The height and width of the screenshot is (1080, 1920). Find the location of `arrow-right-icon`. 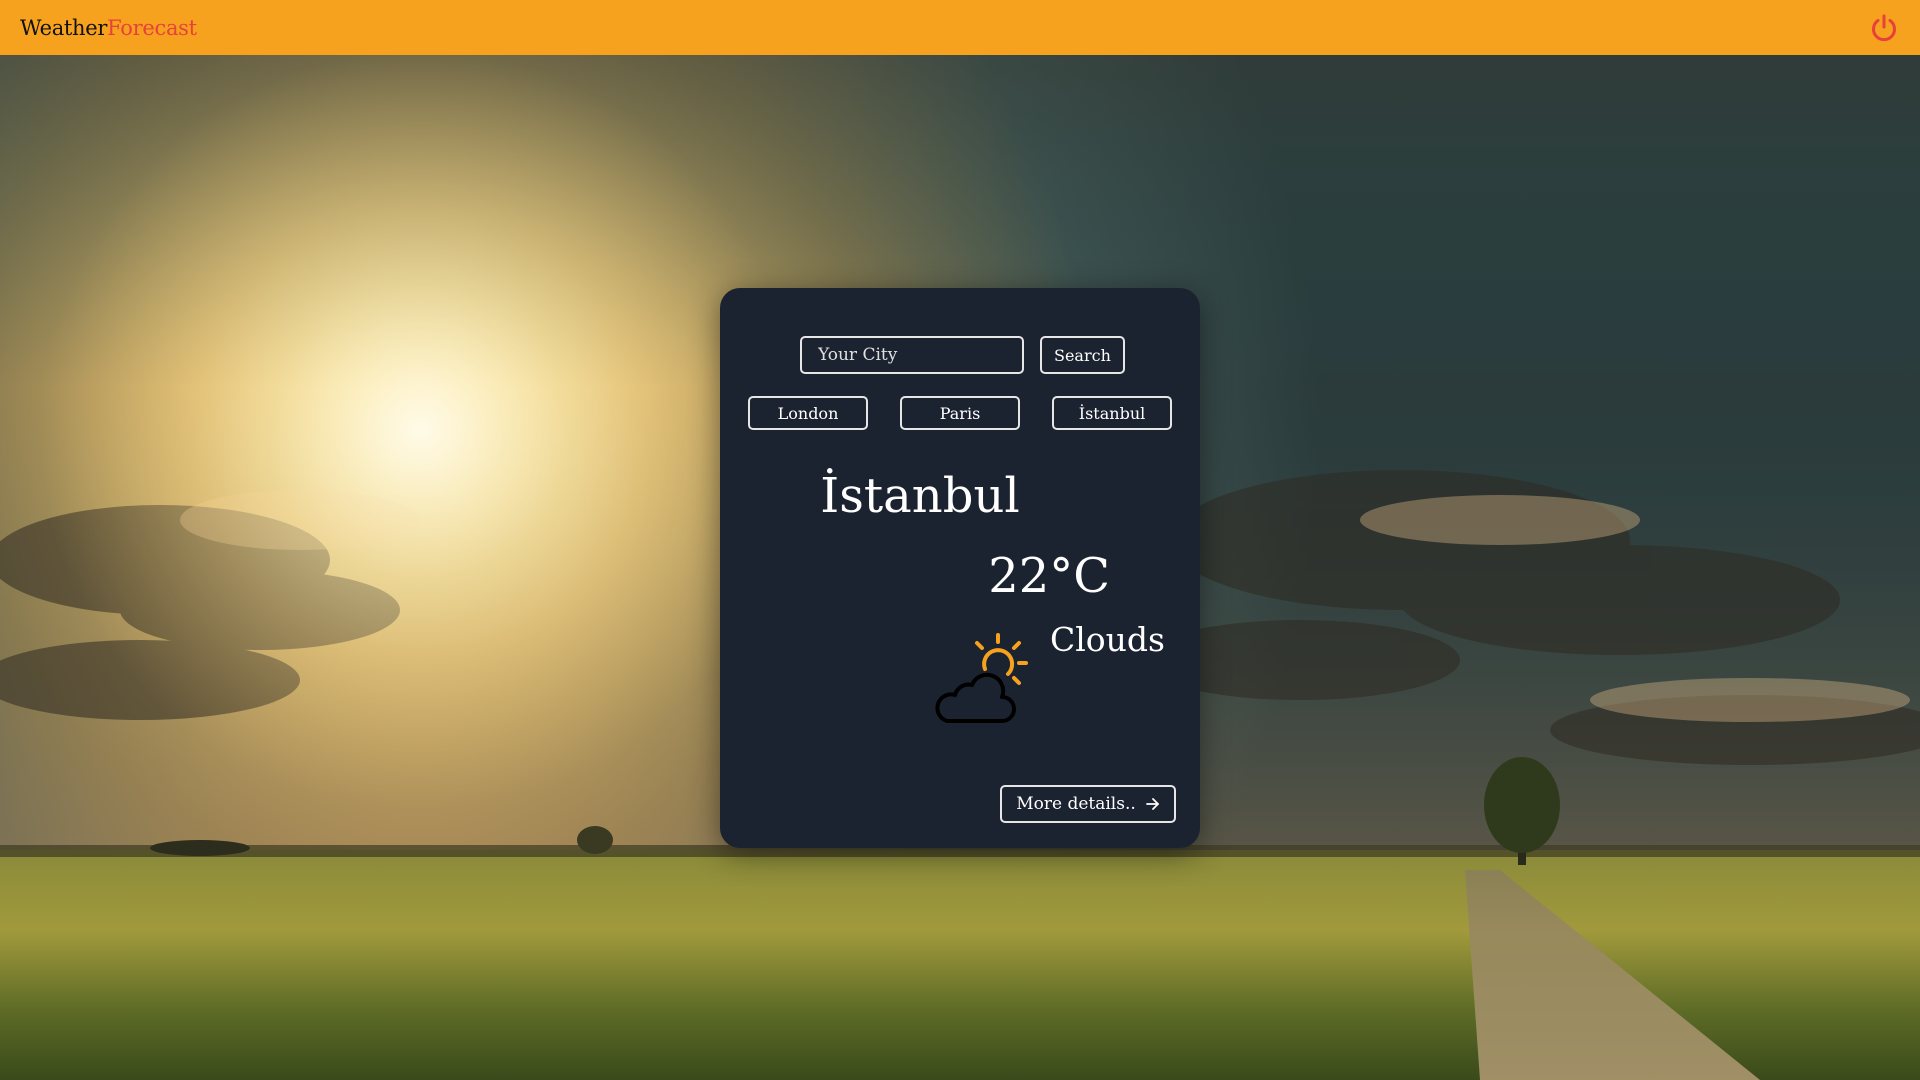

arrow-right-icon is located at coordinates (1152, 804).